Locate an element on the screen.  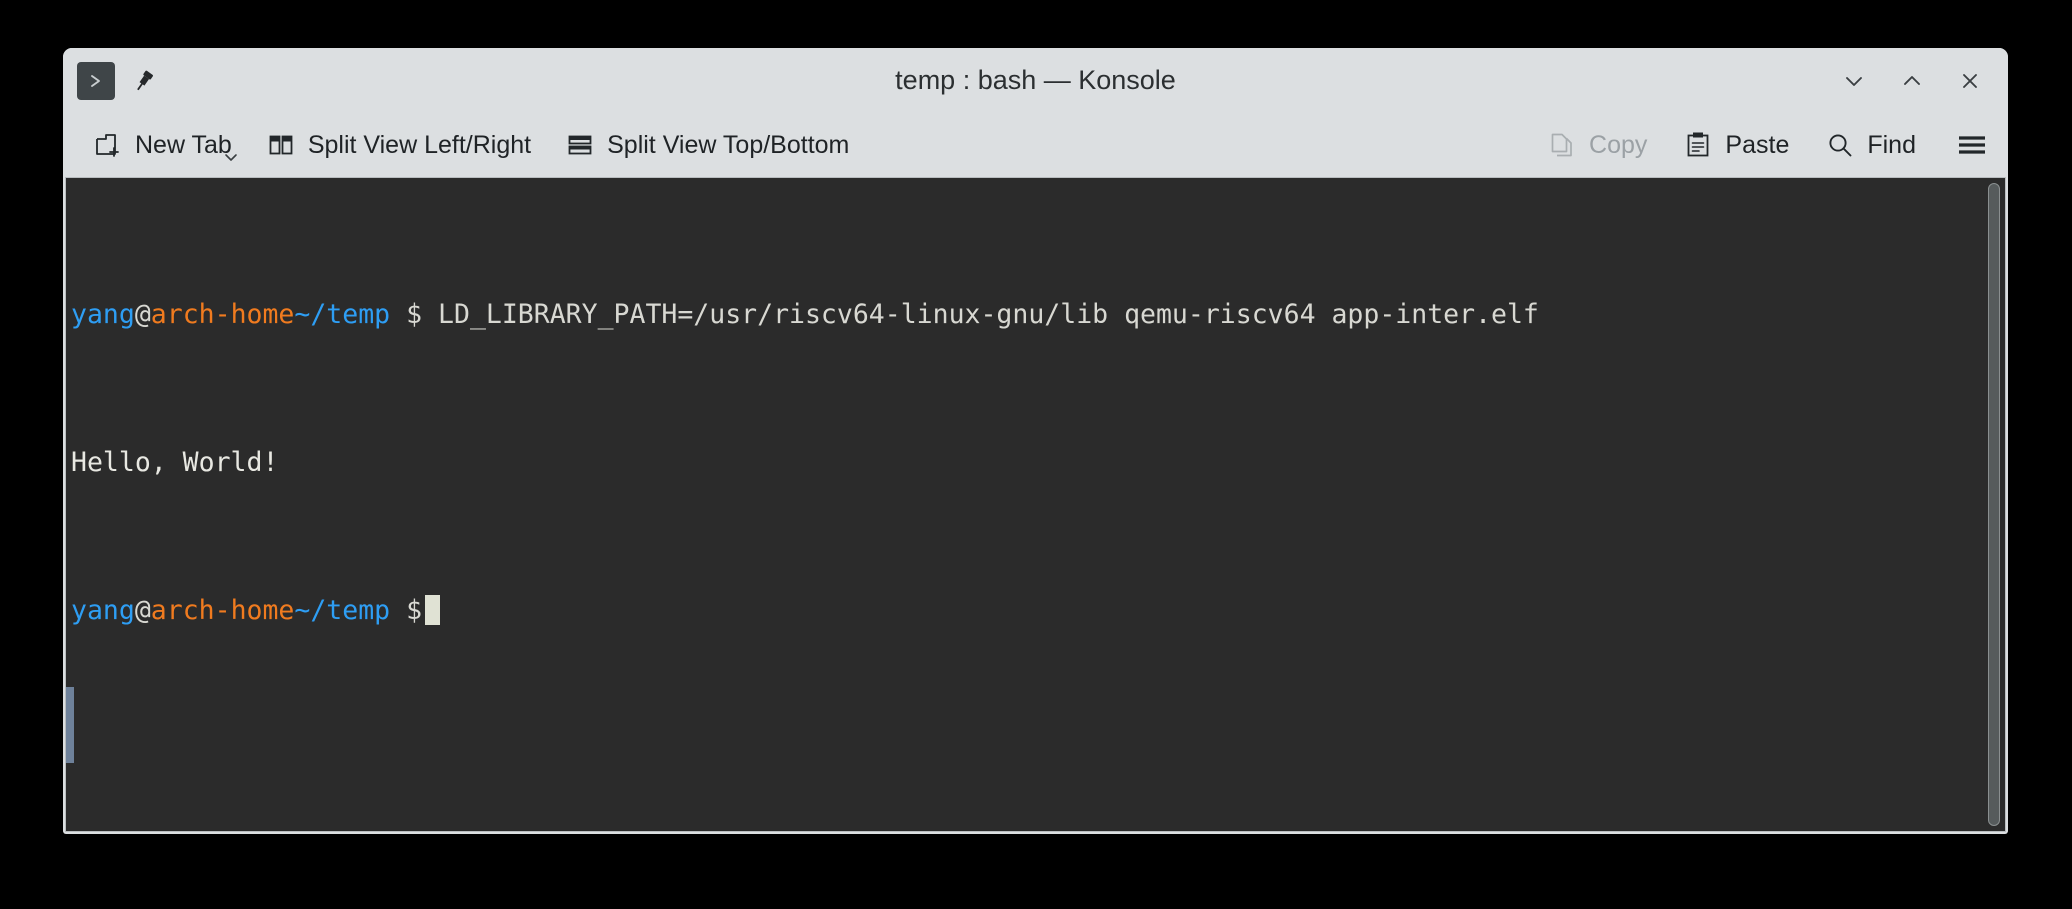
scrollbar-thumb is located at coordinates (1994, 504).